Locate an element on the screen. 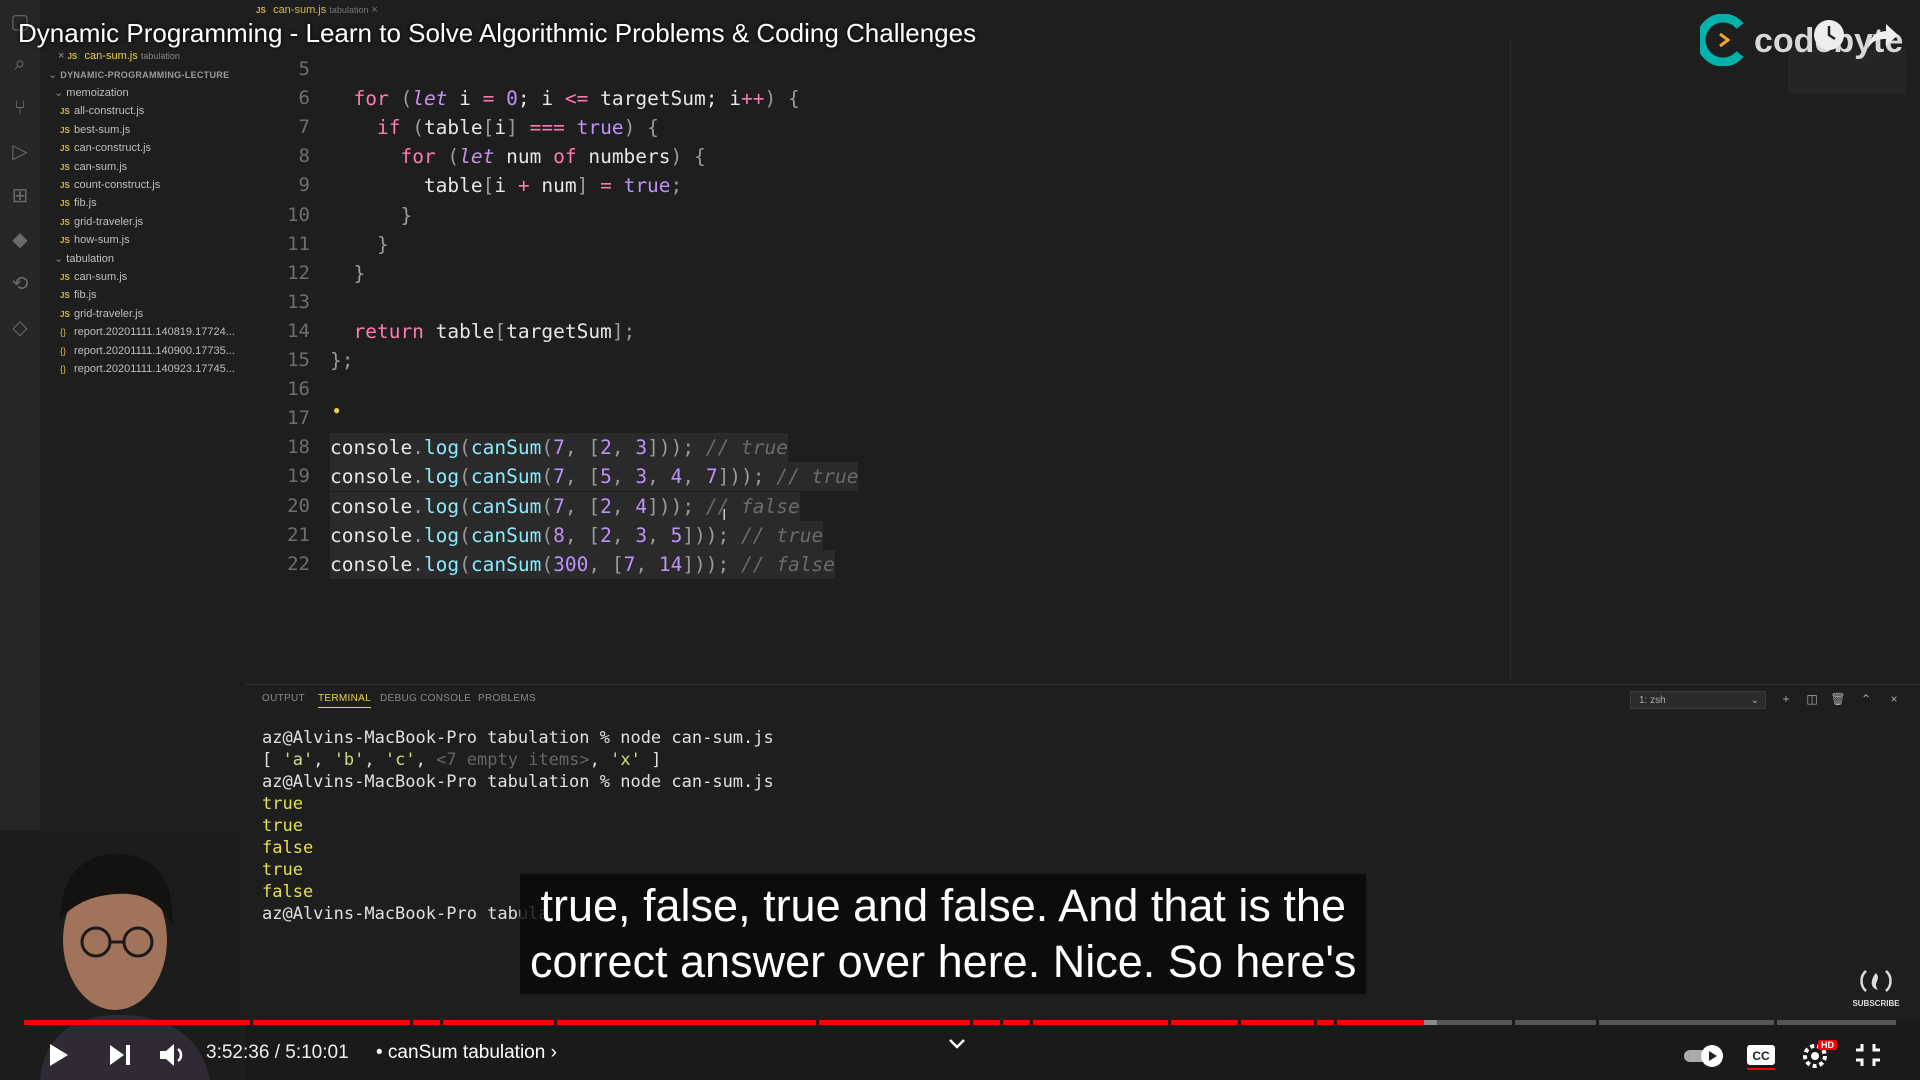  codebyte-logo-icon is located at coordinates (1722, 40).